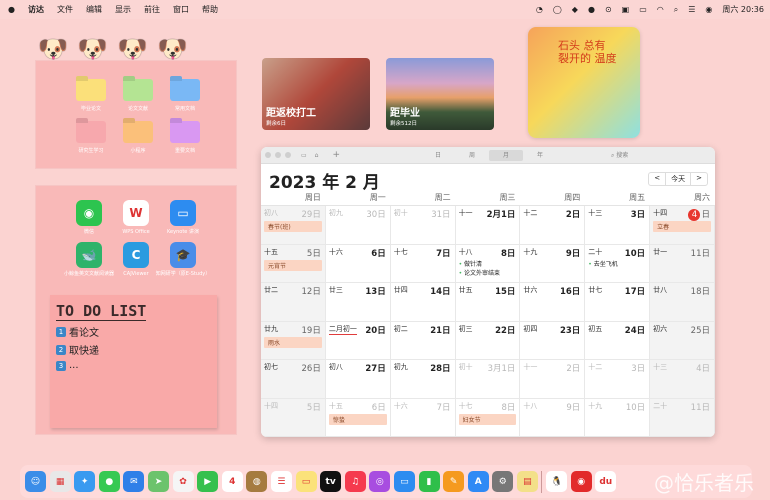 The image size is (770, 500). I want to click on folder-label: 小程序, so click(138, 150).